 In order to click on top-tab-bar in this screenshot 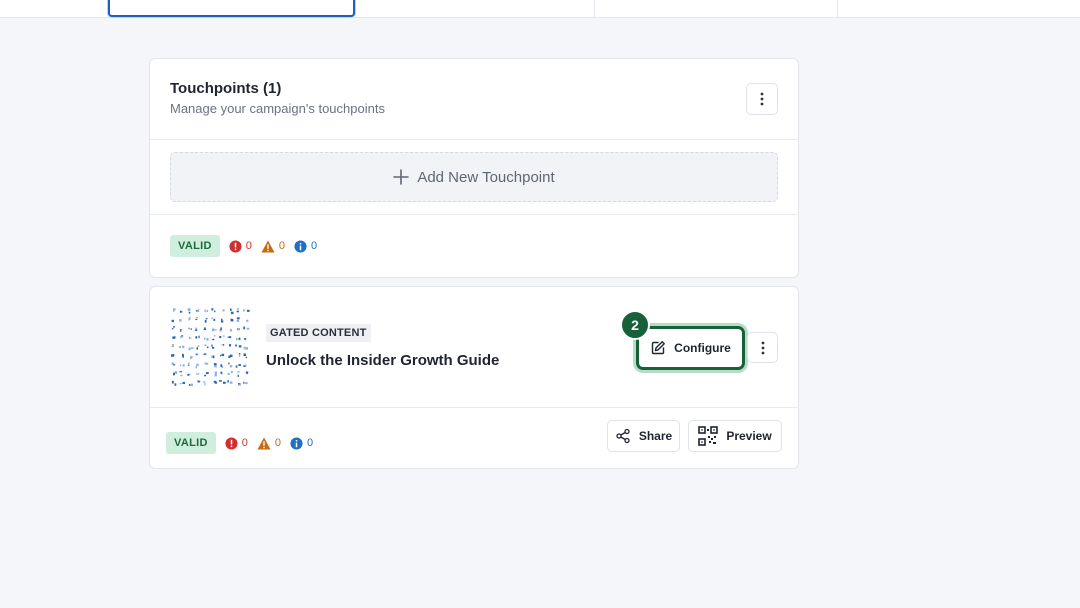, I will do `click(540, 9)`.